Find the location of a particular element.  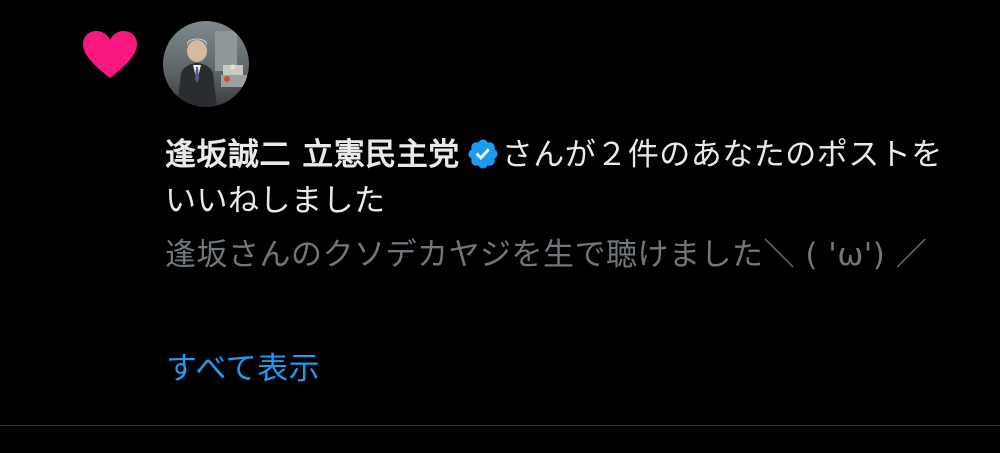

post-text: 逢坂さんのクソデカヤジを生で聴けました＼ ( 'ω') ／ is located at coordinates (565, 255).